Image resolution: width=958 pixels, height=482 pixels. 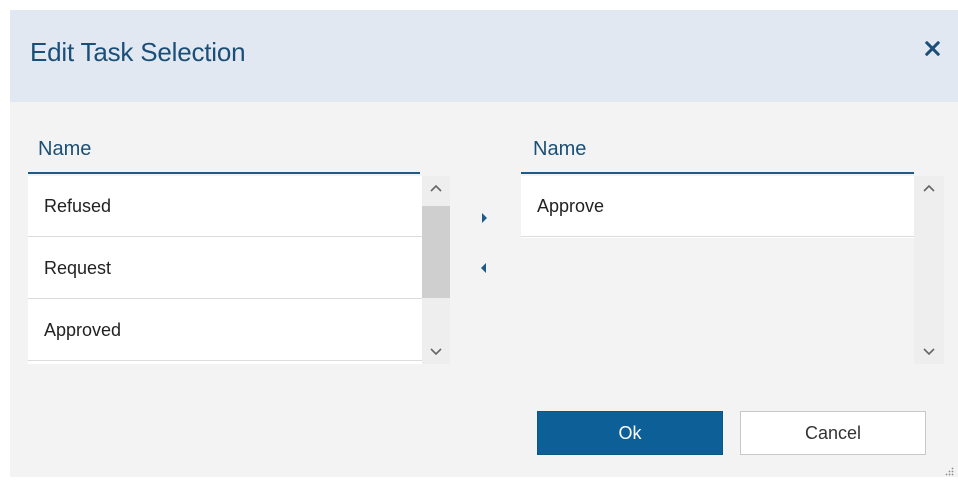 What do you see at coordinates (224, 173) in the screenshot?
I see `available-header-underline` at bounding box center [224, 173].